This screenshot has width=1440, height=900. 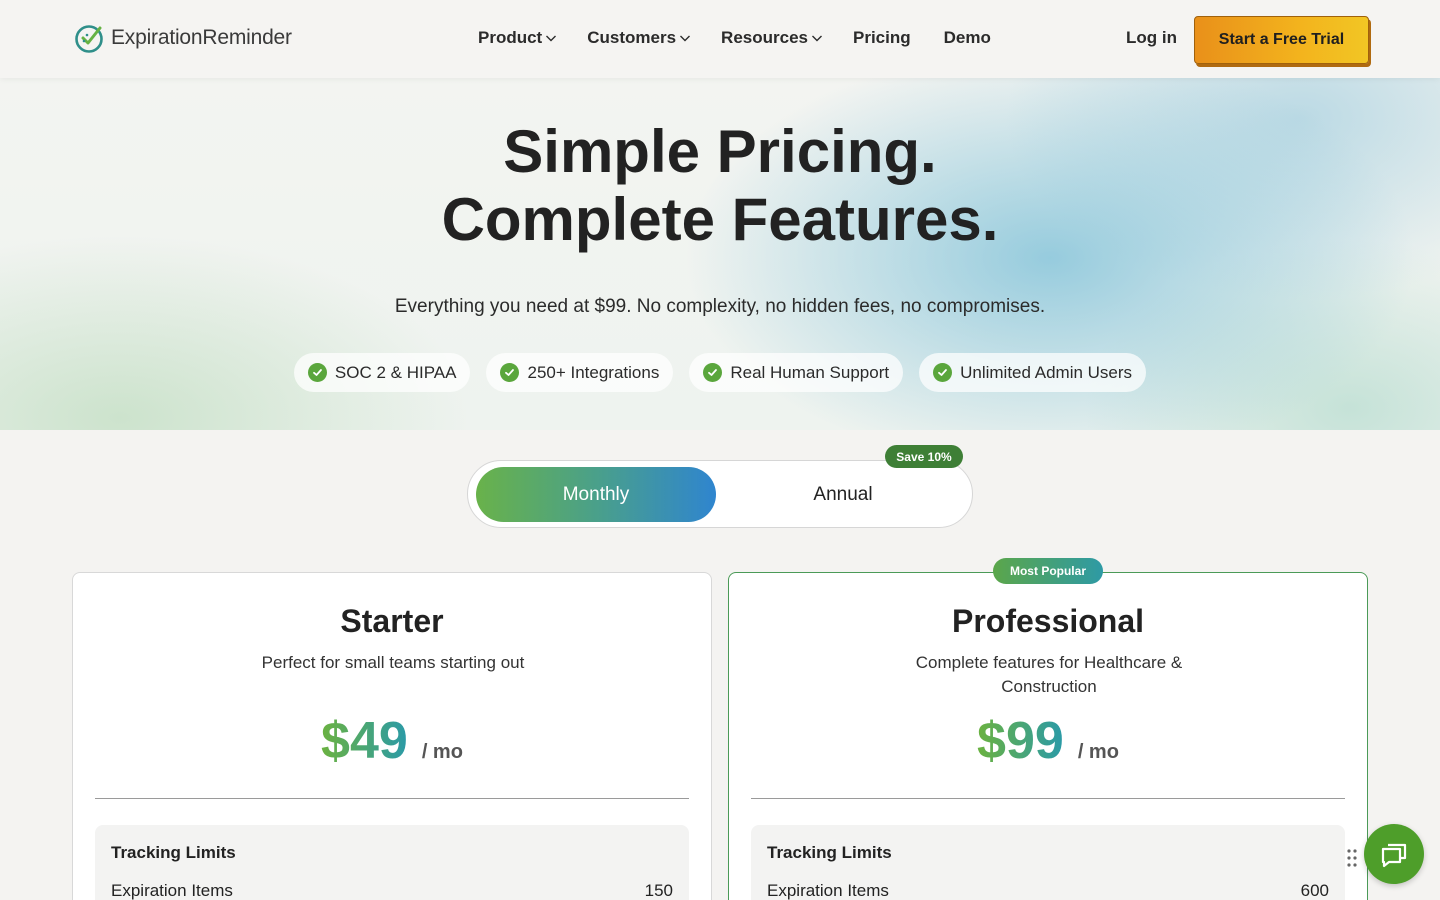 What do you see at coordinates (882, 38) in the screenshot?
I see `nav-pricing: Pricing` at bounding box center [882, 38].